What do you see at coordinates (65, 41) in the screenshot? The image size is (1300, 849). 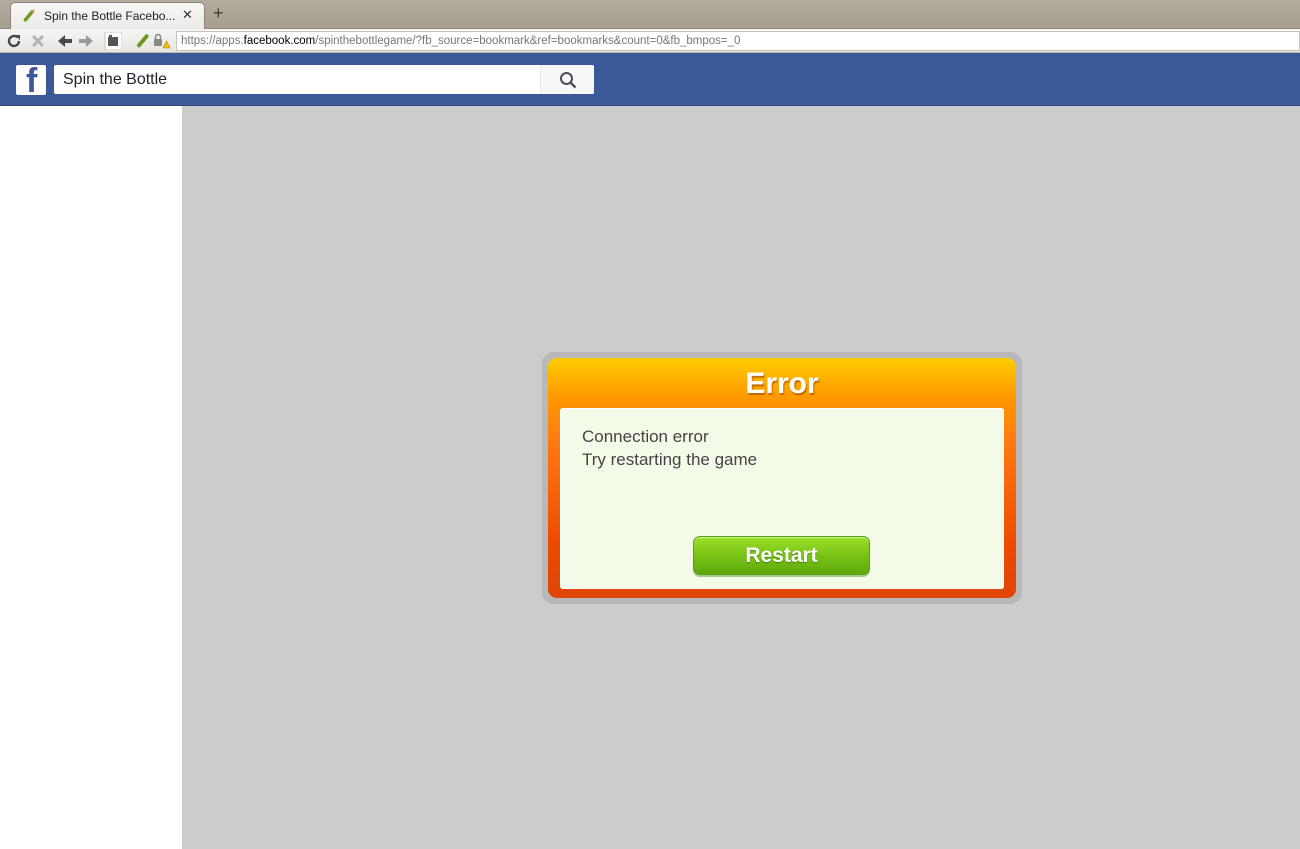 I see `back-icon` at bounding box center [65, 41].